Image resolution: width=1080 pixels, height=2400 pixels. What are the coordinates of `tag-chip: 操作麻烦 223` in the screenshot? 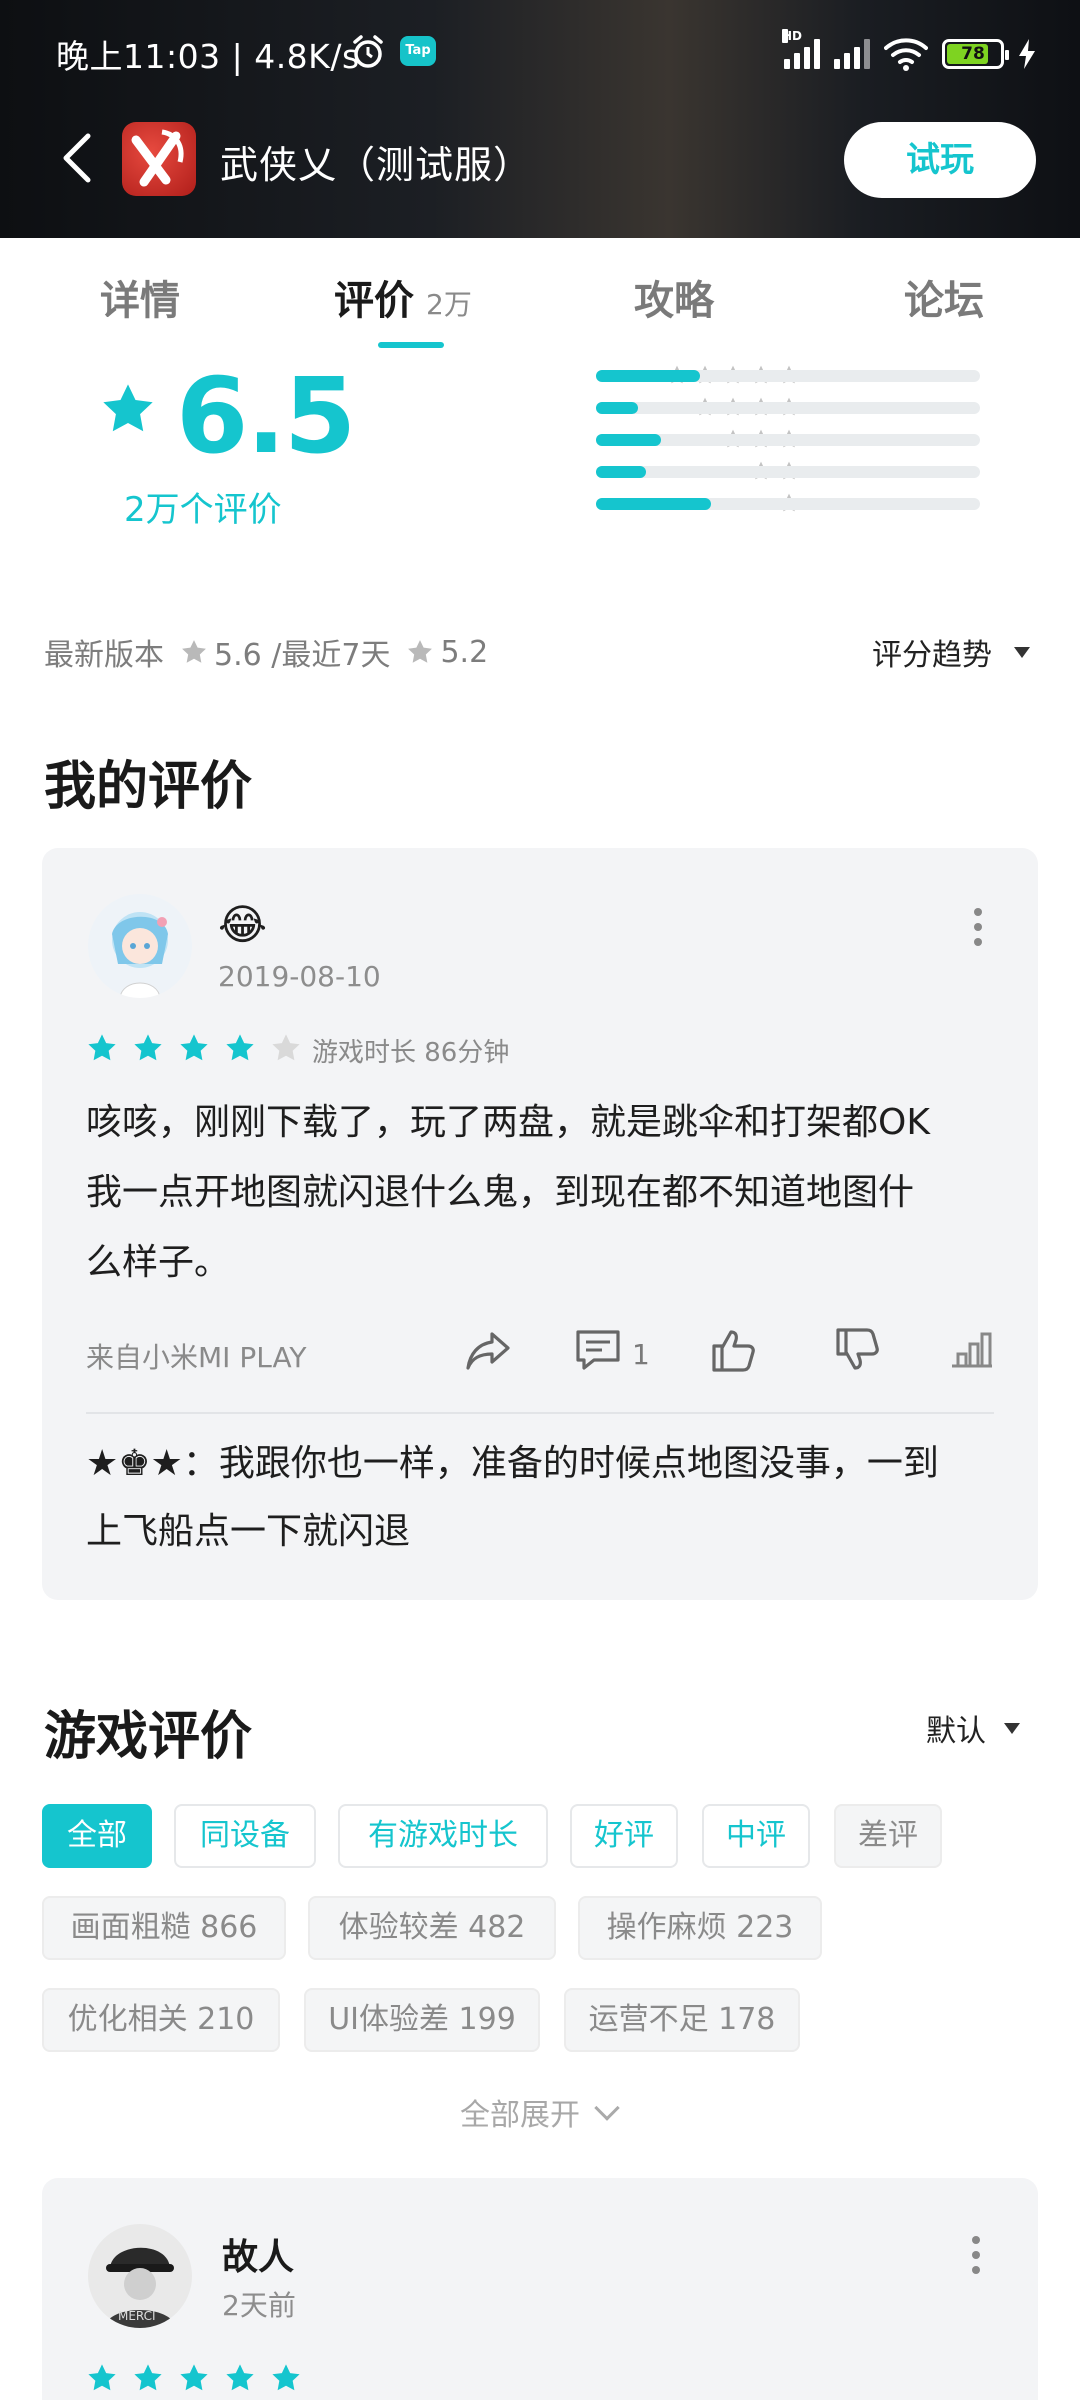 It's located at (700, 1928).